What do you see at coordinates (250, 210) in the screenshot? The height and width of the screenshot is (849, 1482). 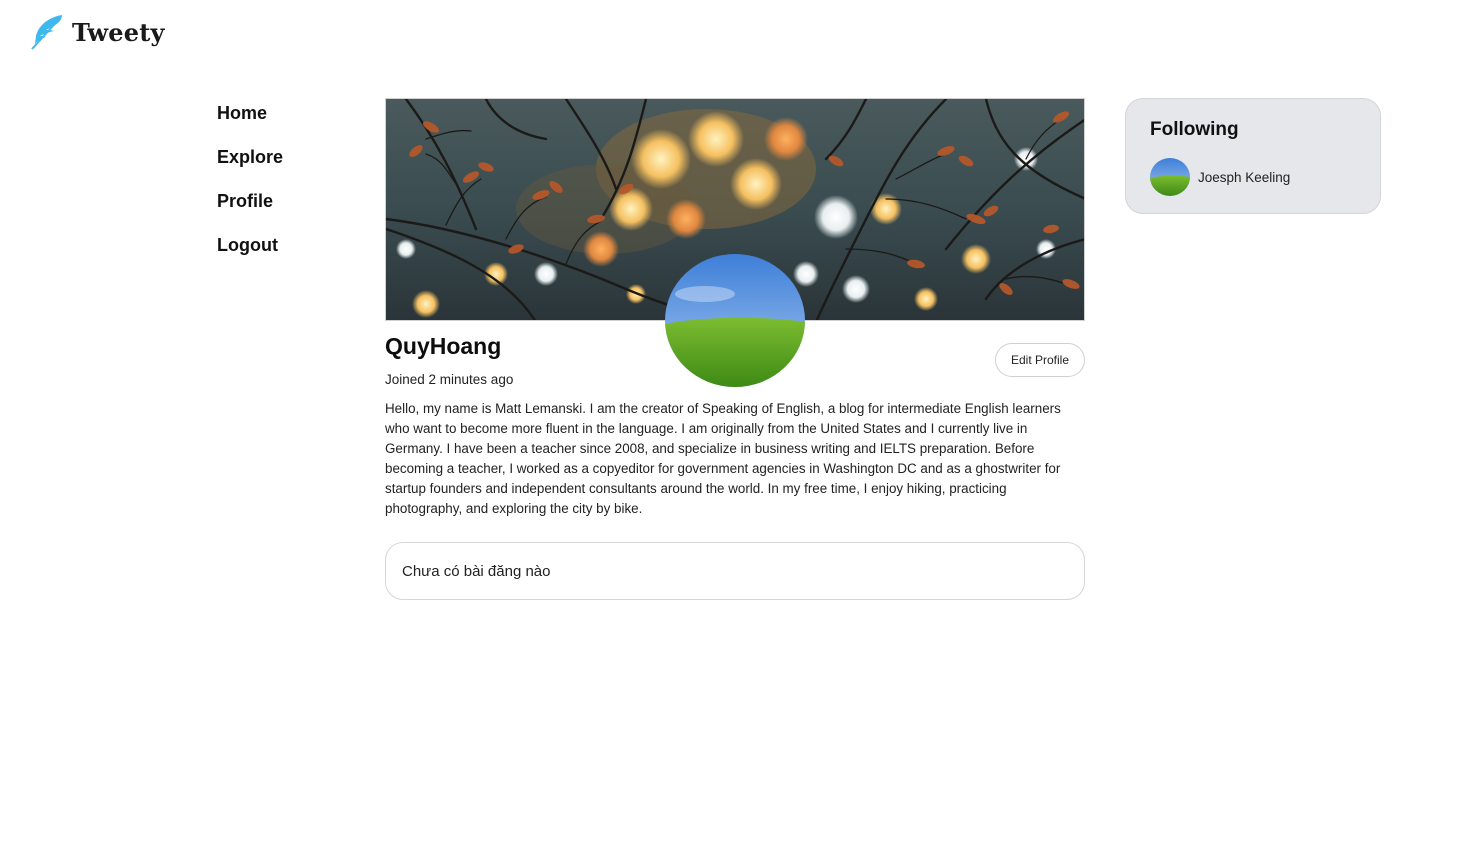 I see `nav-item-profile: Profile` at bounding box center [250, 210].